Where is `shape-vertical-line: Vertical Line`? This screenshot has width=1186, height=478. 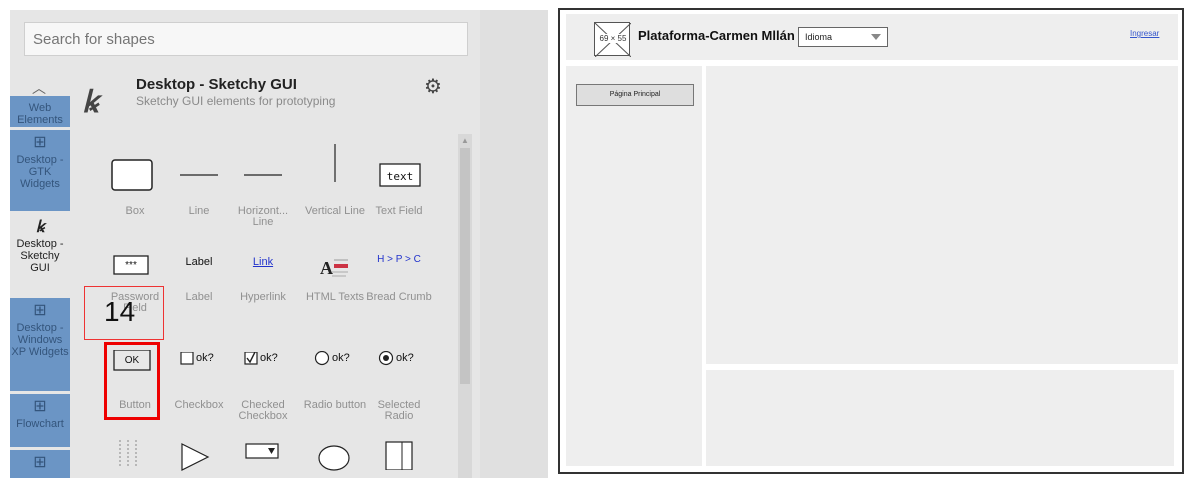 shape-vertical-line: Vertical Line is located at coordinates (335, 179).